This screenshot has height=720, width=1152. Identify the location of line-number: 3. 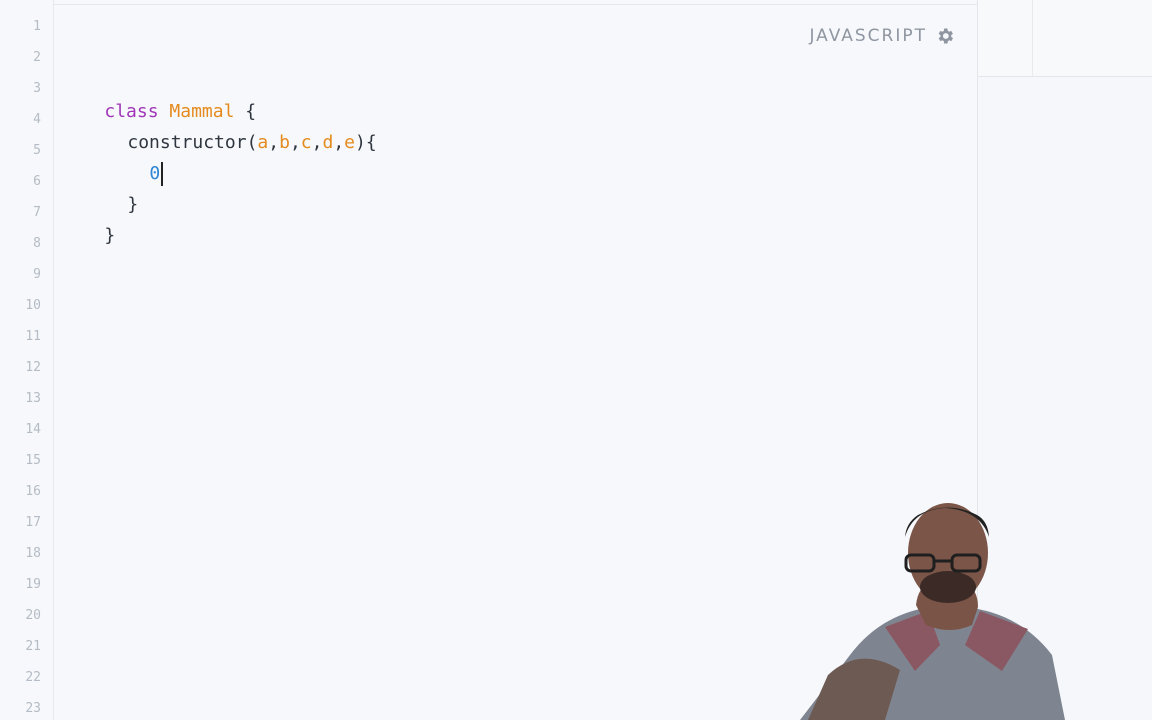
(37, 88).